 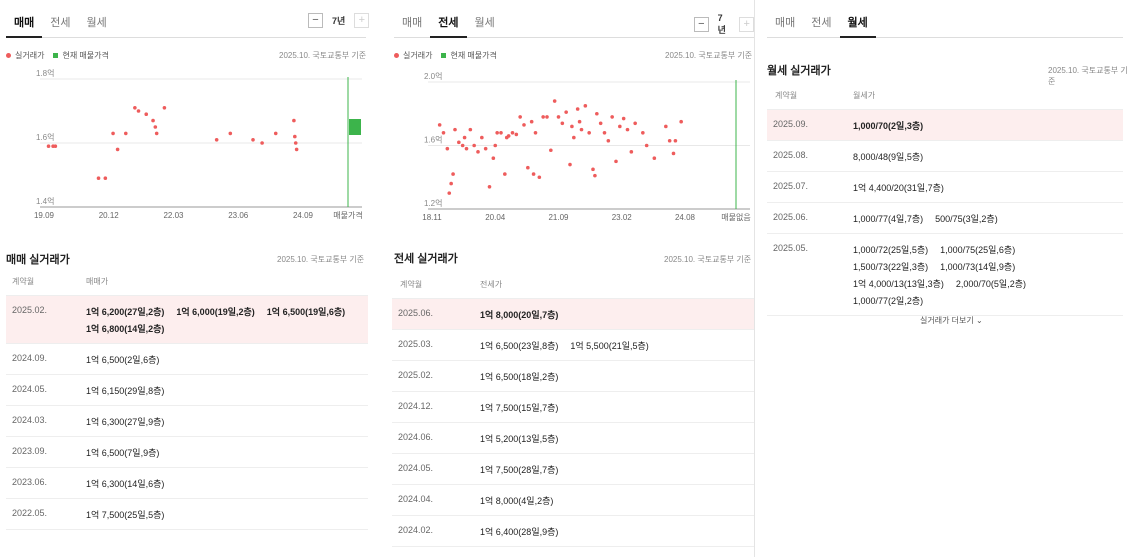 What do you see at coordinates (125, 312) in the screenshot?
I see `price-value: 1억 6,200(27일,2층)` at bounding box center [125, 312].